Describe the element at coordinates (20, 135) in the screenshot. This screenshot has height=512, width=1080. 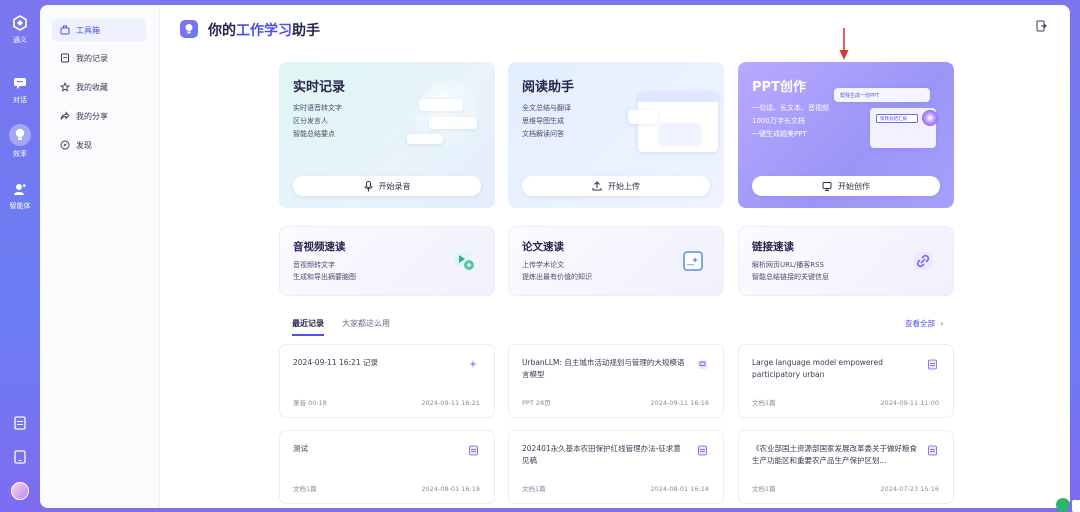
I see `bulb-icon` at that location.